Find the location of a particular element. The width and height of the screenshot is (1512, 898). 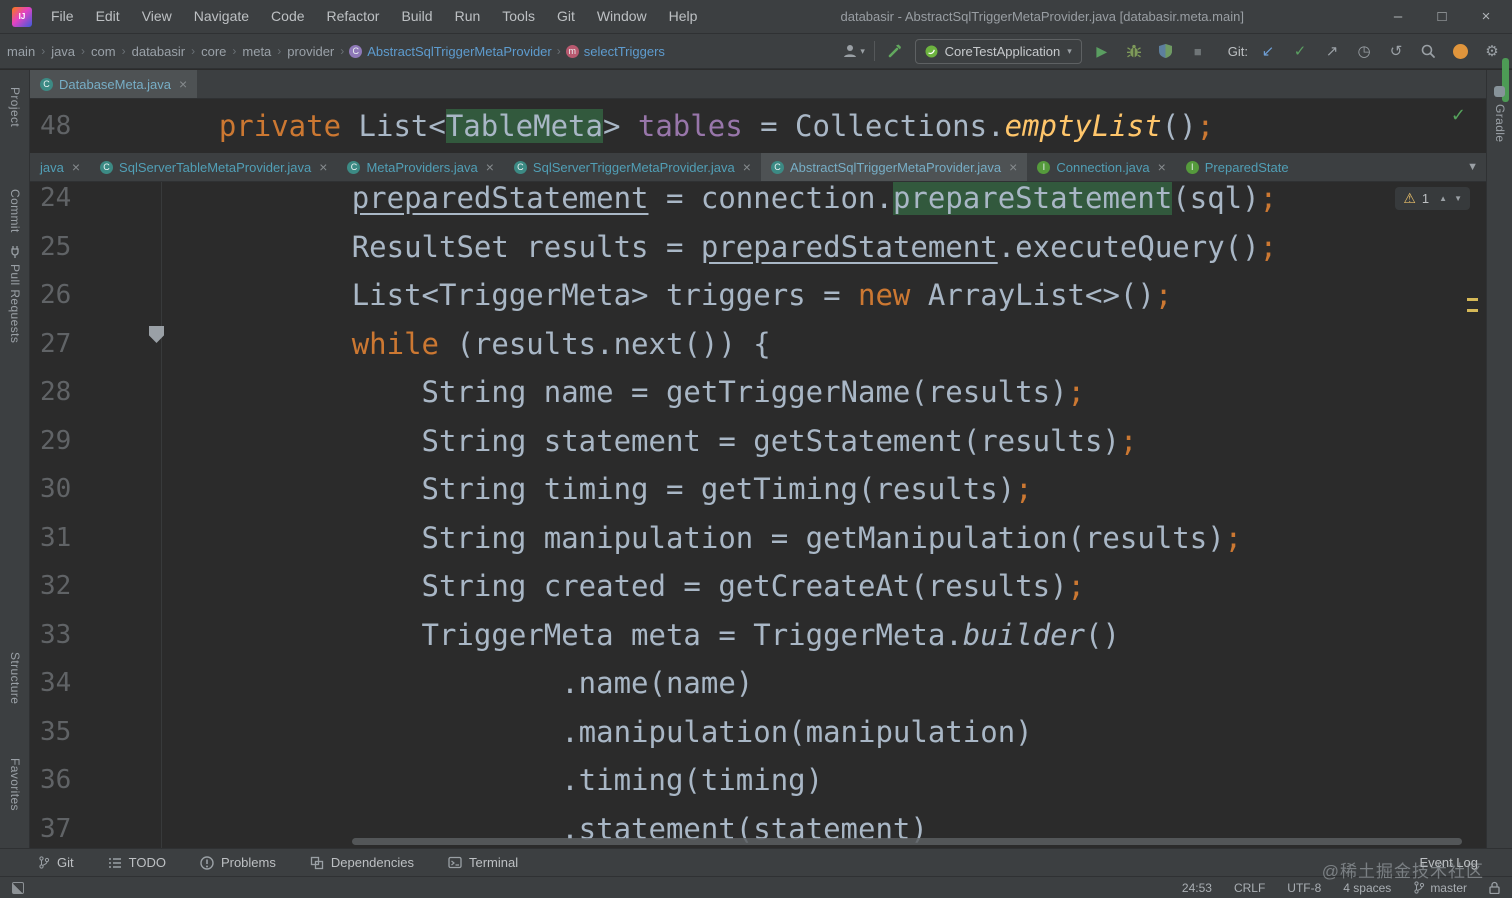

stop-button: ■ is located at coordinates (1198, 51).